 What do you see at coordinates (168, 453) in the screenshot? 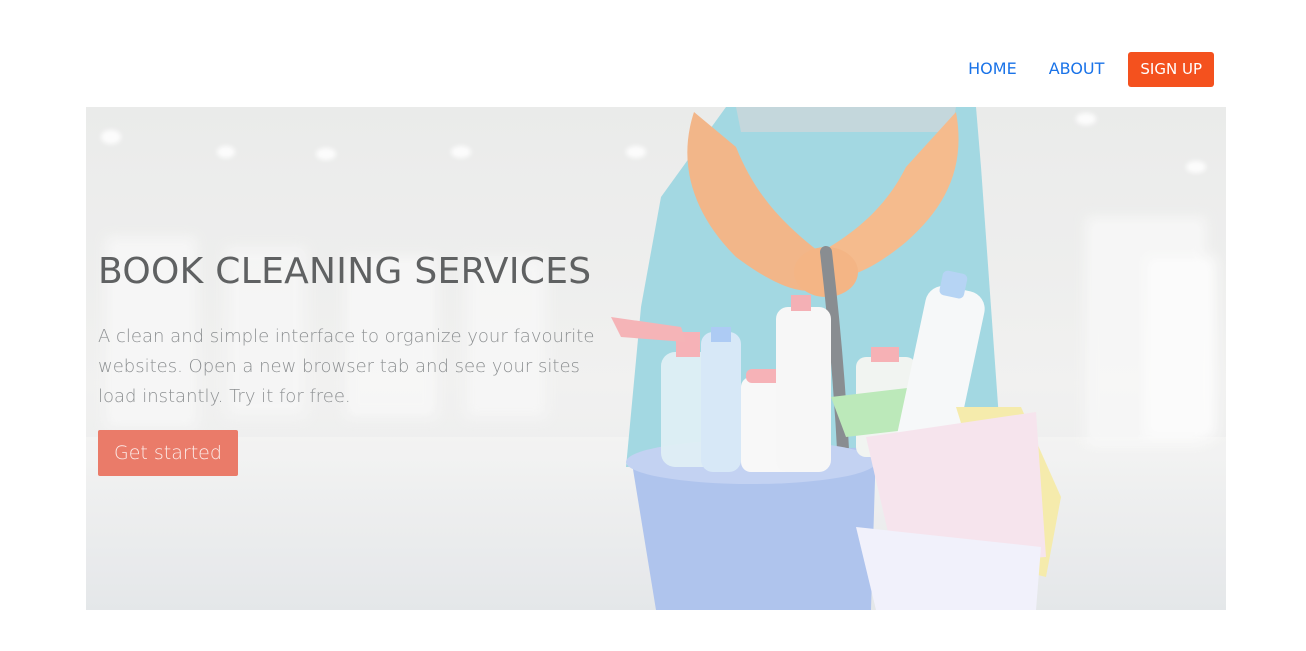
I see `get-started-button: Get started` at bounding box center [168, 453].